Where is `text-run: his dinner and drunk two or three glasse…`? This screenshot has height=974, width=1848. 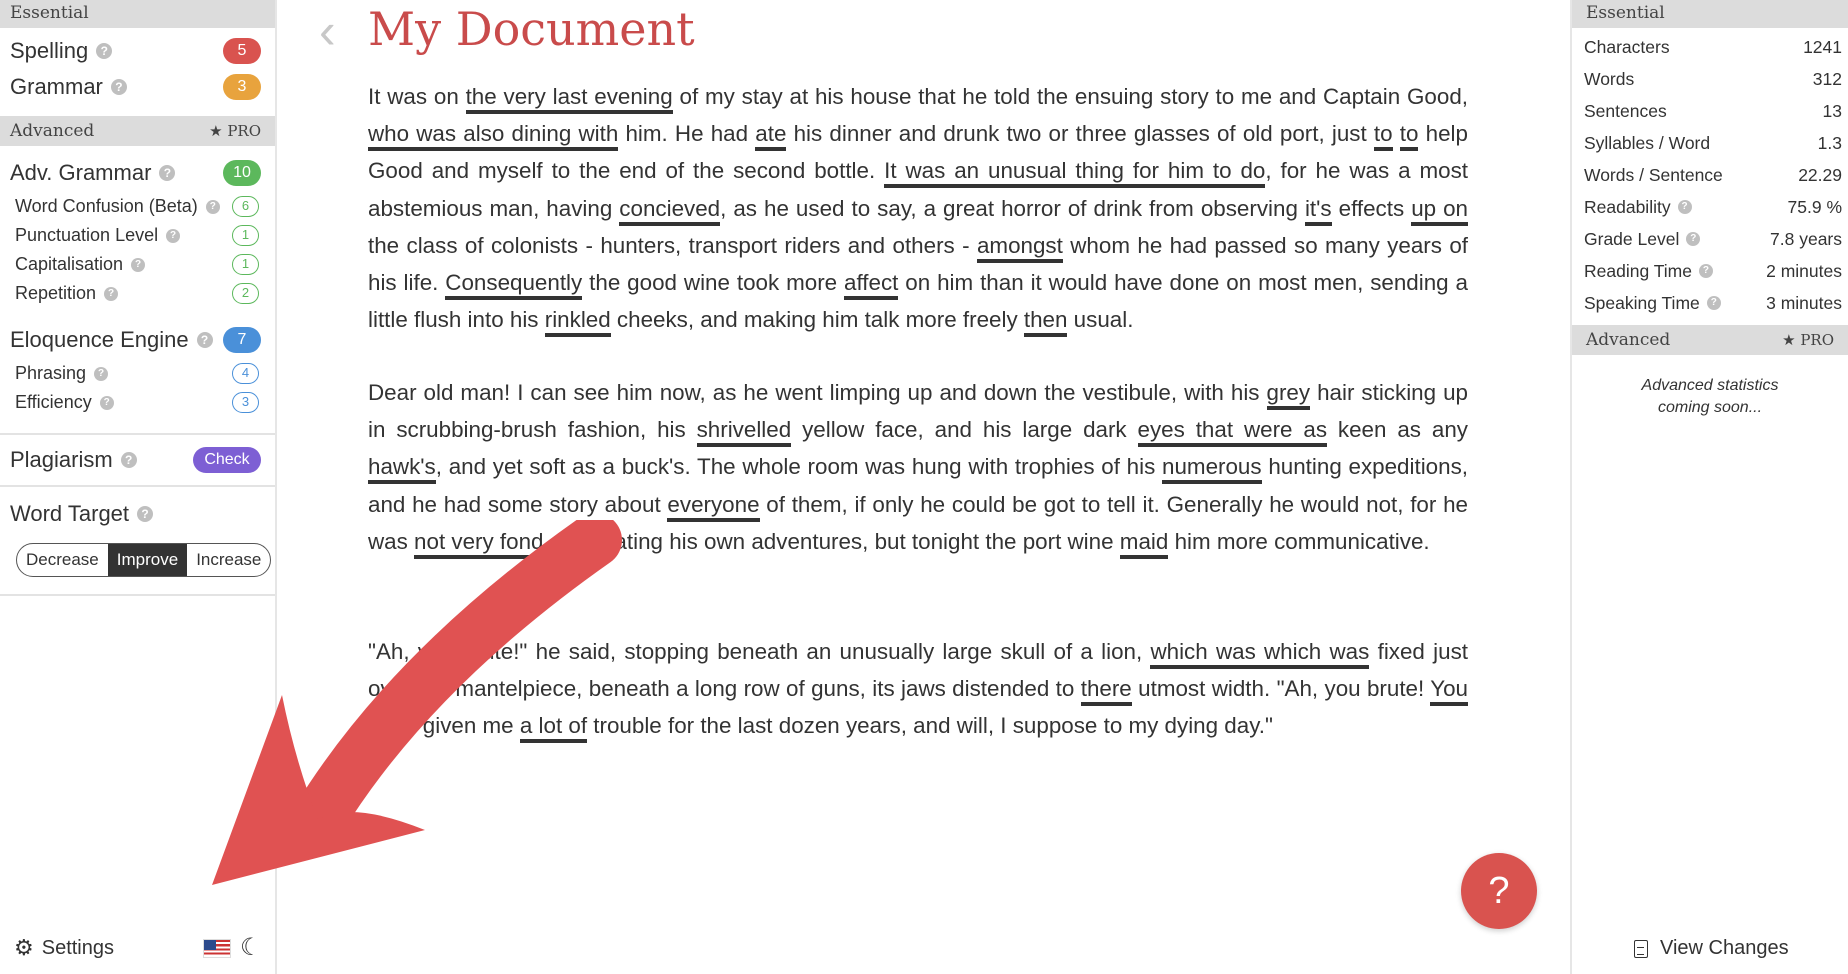
text-run: his dinner and drunk two or three glasse… is located at coordinates (1080, 134).